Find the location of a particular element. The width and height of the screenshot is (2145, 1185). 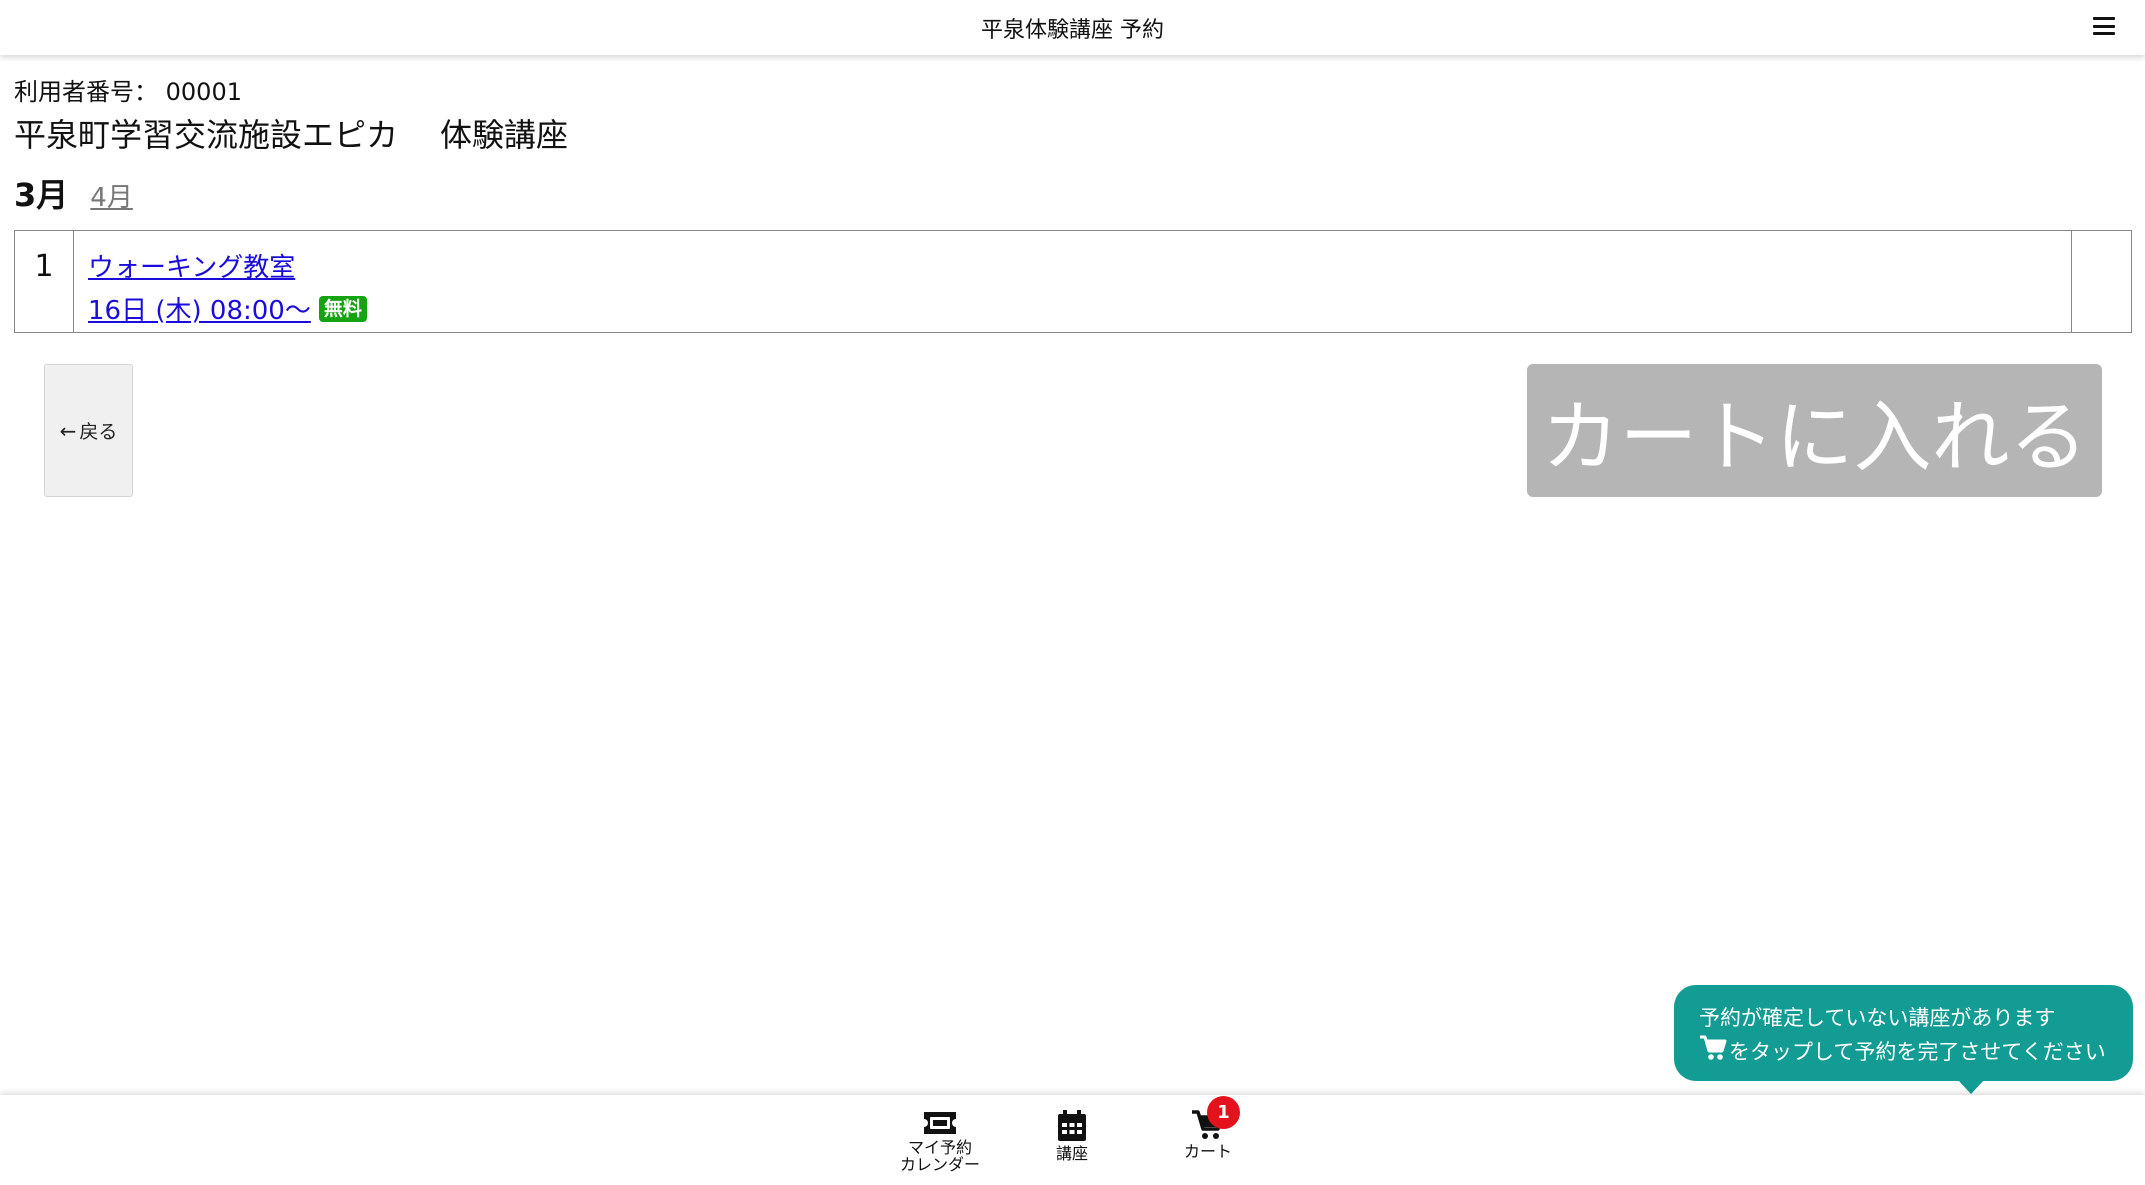

user-number-value: 00001 is located at coordinates (203, 92).